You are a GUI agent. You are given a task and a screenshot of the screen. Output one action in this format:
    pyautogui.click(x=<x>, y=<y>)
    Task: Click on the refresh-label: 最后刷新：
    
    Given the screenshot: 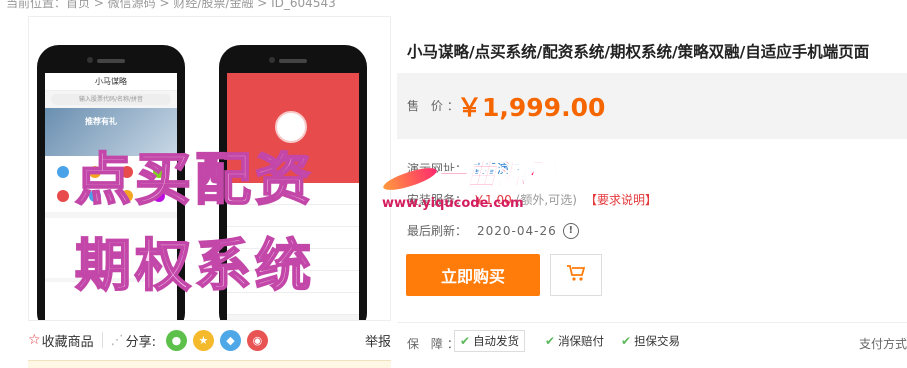 What is the action you would take?
    pyautogui.click(x=437, y=231)
    